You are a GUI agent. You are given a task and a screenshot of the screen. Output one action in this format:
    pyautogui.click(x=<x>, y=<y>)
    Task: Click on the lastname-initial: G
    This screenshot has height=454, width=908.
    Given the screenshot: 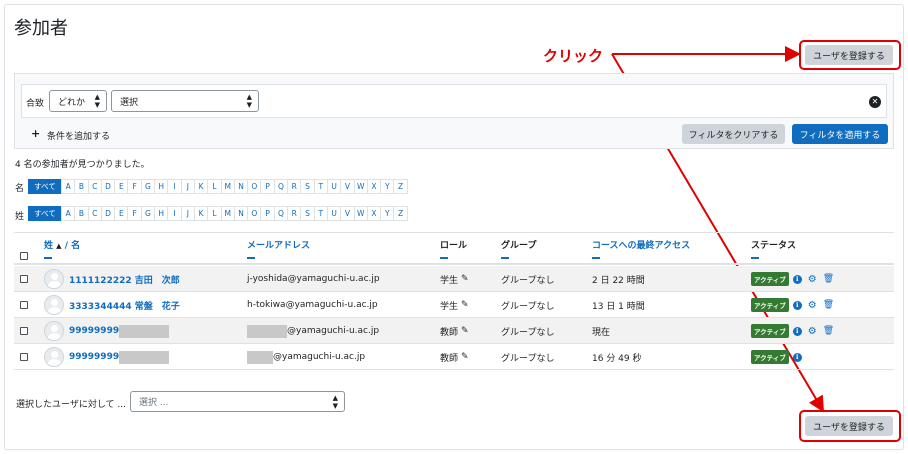 What is the action you would take?
    pyautogui.click(x=148, y=213)
    